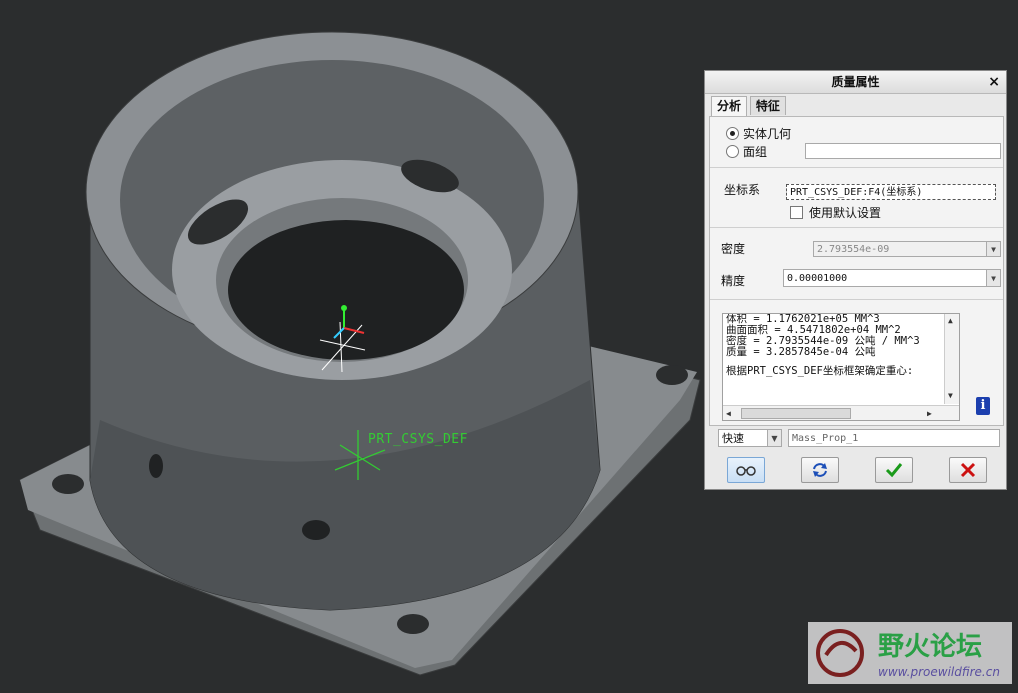 The width and height of the screenshot is (1018, 693). Describe the element at coordinates (729, 106) in the screenshot. I see `tab-analysis: 分析` at that location.